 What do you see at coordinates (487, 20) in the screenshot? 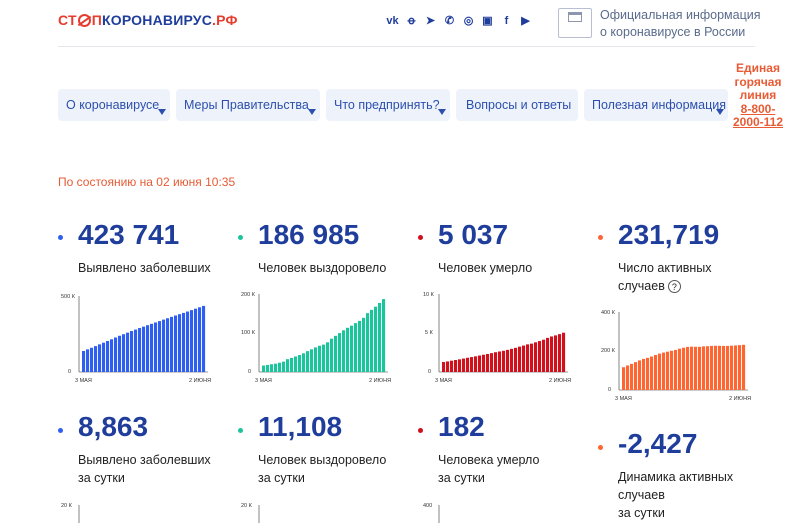
I see `instagram-icon: ▣` at bounding box center [487, 20].